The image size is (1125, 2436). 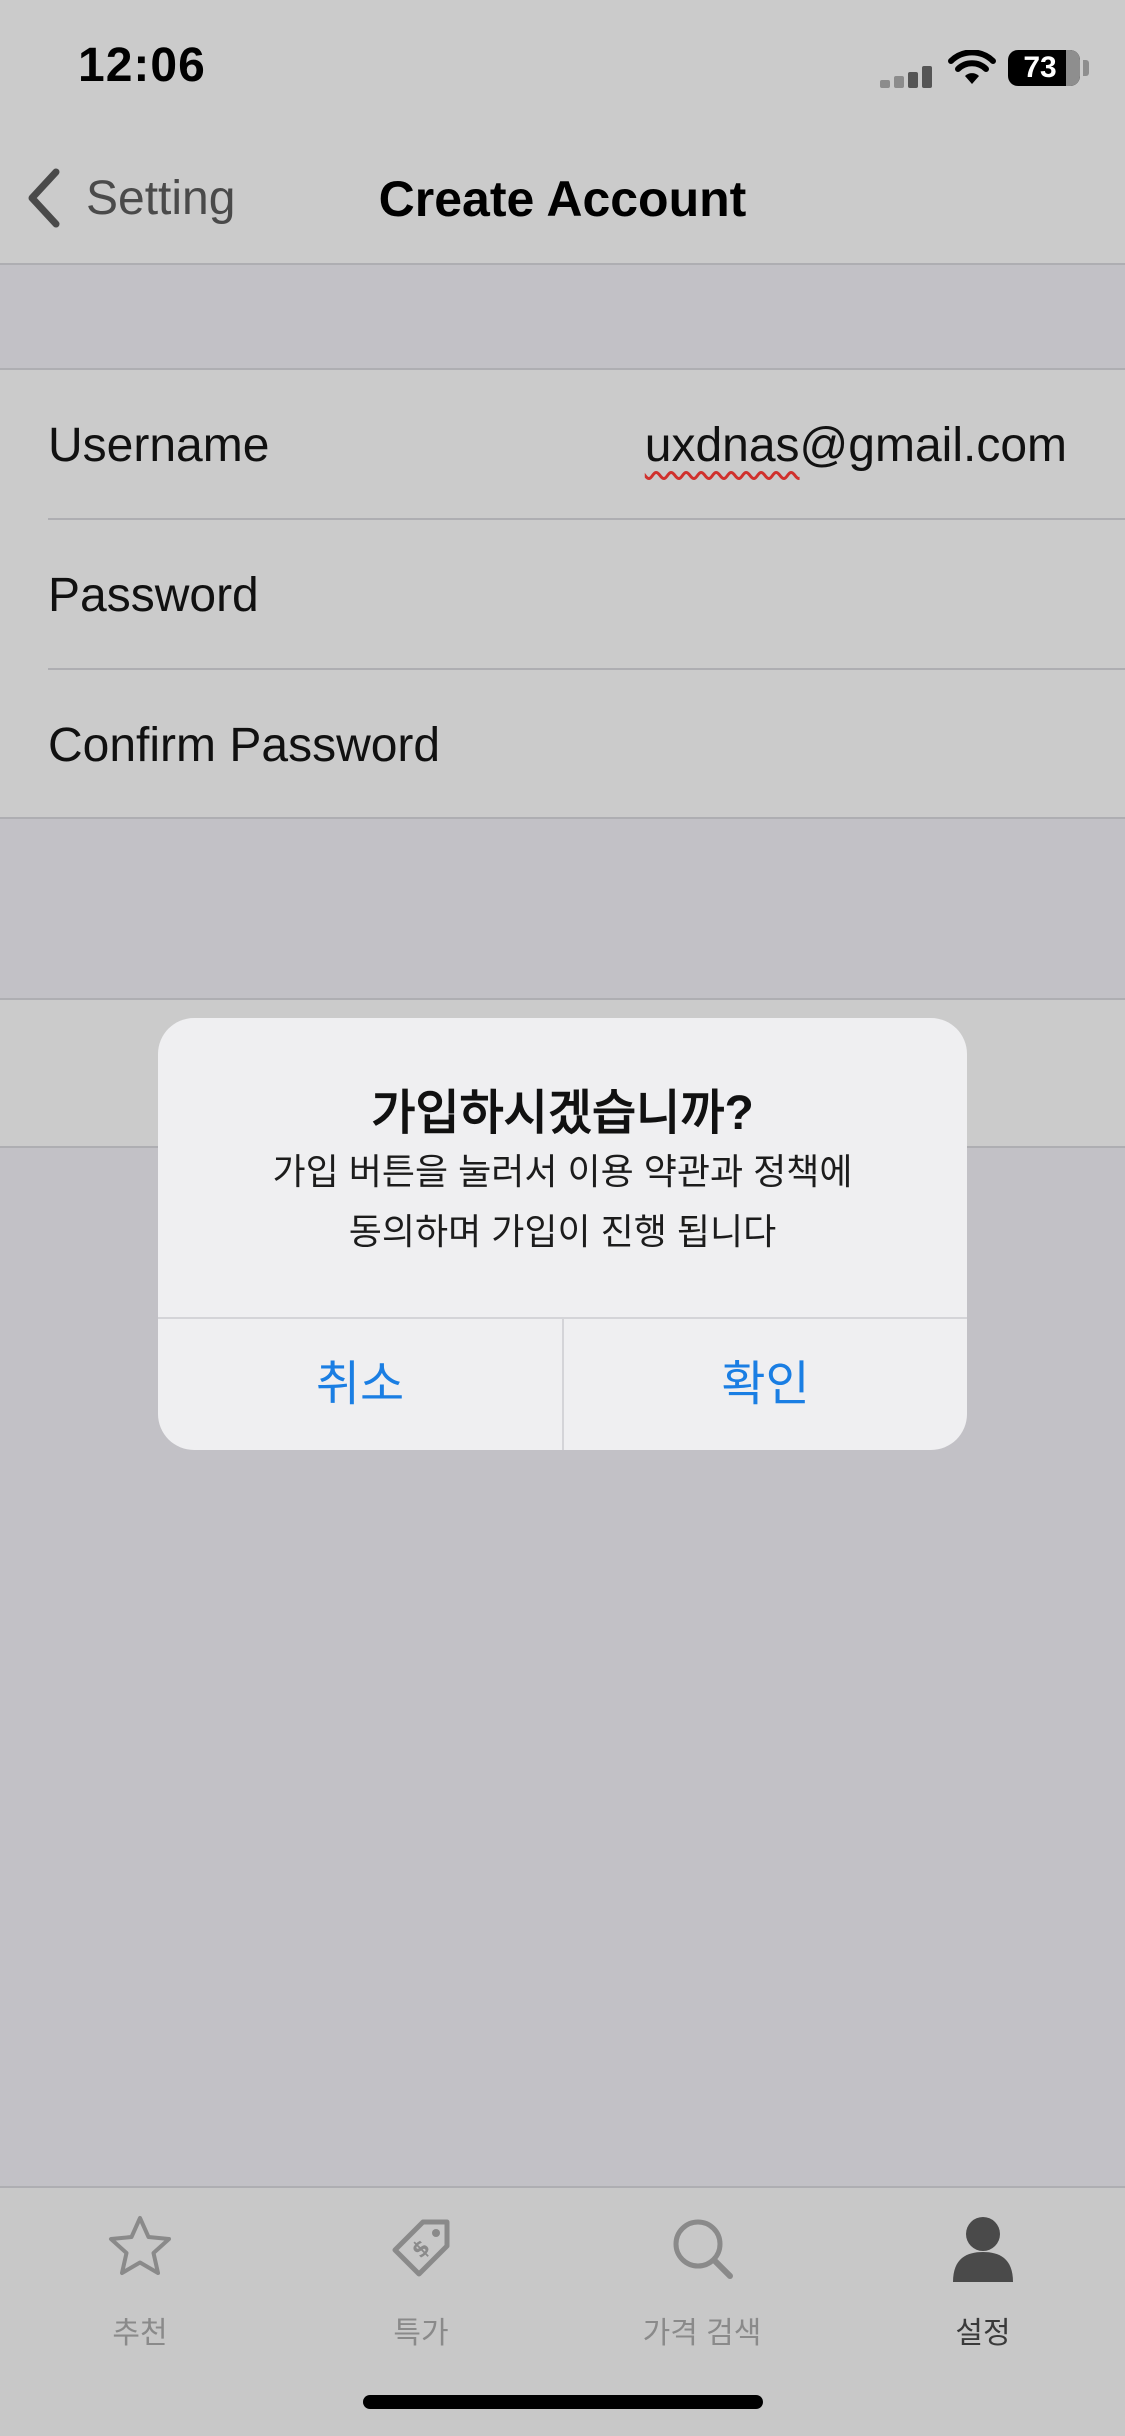 What do you see at coordinates (983, 2283) in the screenshot?
I see `tab-settings: 설정` at bounding box center [983, 2283].